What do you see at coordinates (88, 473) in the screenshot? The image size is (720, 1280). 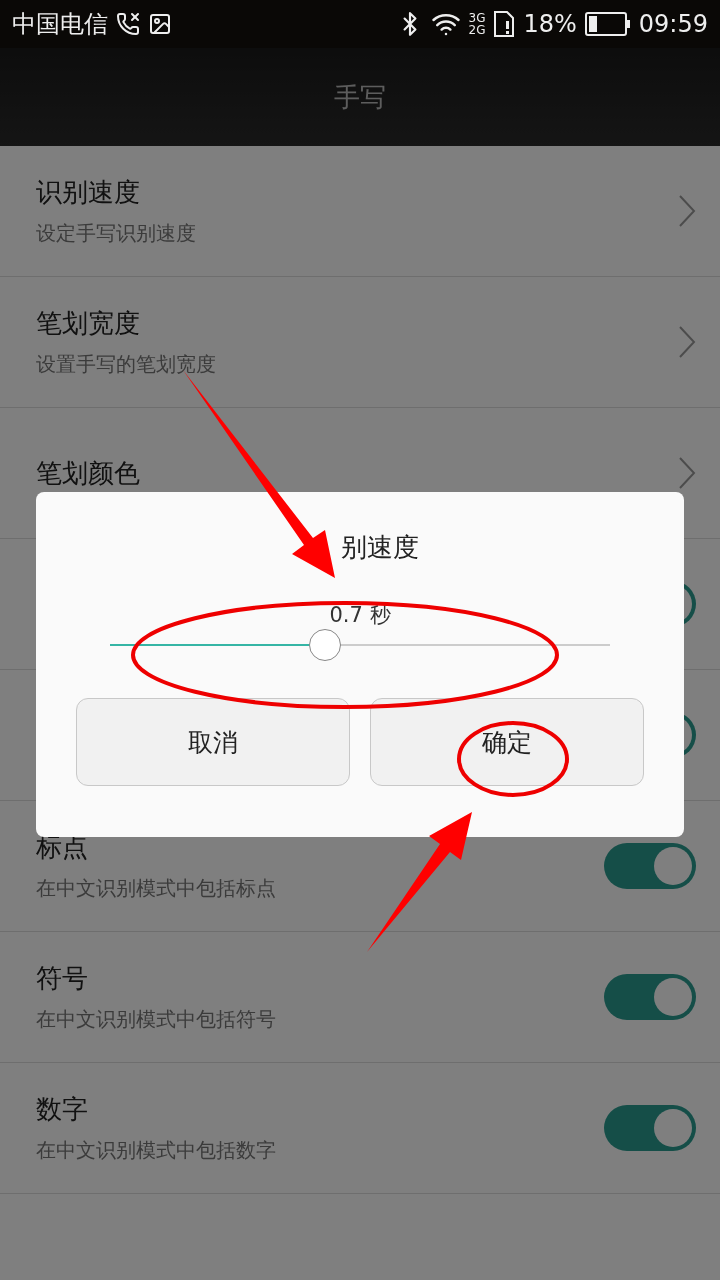 I see `setting-title: 笔划颜色` at bounding box center [88, 473].